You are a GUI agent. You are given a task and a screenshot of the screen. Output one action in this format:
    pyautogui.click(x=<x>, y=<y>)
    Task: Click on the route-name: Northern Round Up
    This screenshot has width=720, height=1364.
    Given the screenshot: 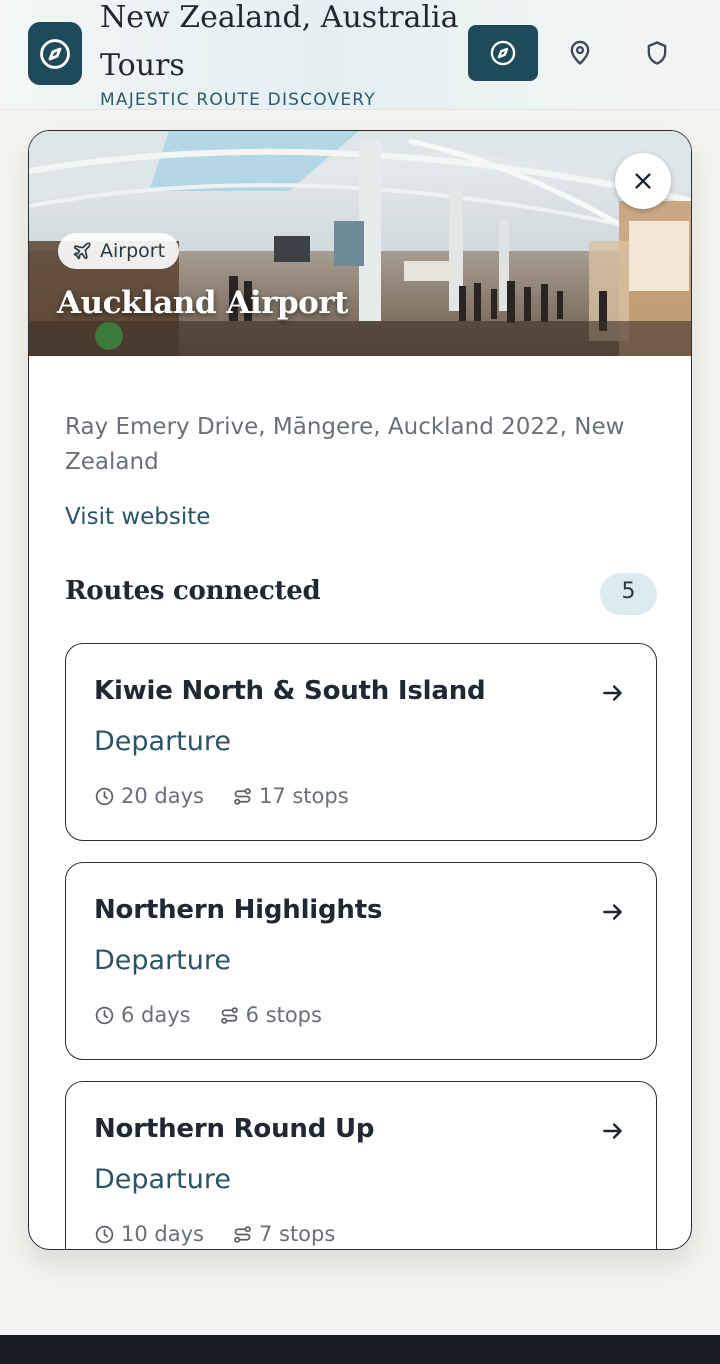 What is the action you would take?
    pyautogui.click(x=234, y=1129)
    